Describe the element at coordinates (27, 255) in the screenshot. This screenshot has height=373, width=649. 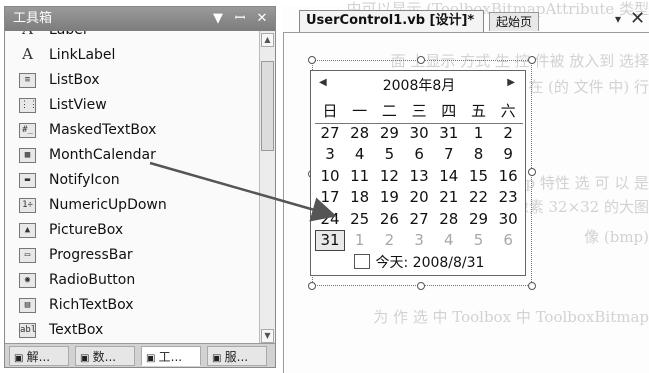
I see `progressbar-icon: ▭` at that location.